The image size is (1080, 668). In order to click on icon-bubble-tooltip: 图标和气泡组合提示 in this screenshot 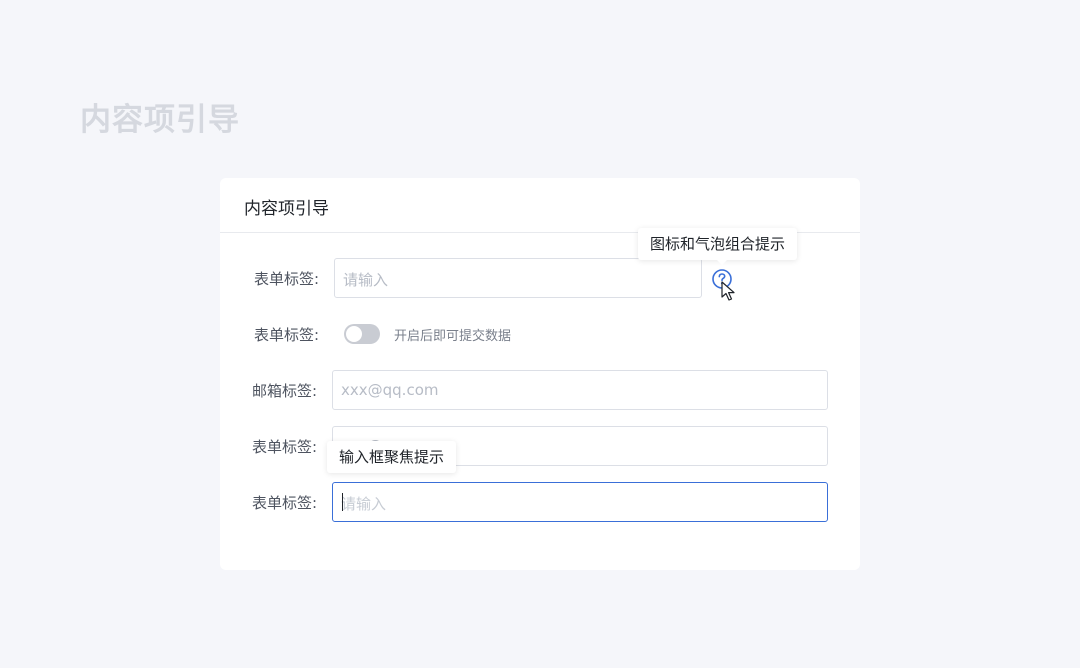, I will do `click(718, 244)`.